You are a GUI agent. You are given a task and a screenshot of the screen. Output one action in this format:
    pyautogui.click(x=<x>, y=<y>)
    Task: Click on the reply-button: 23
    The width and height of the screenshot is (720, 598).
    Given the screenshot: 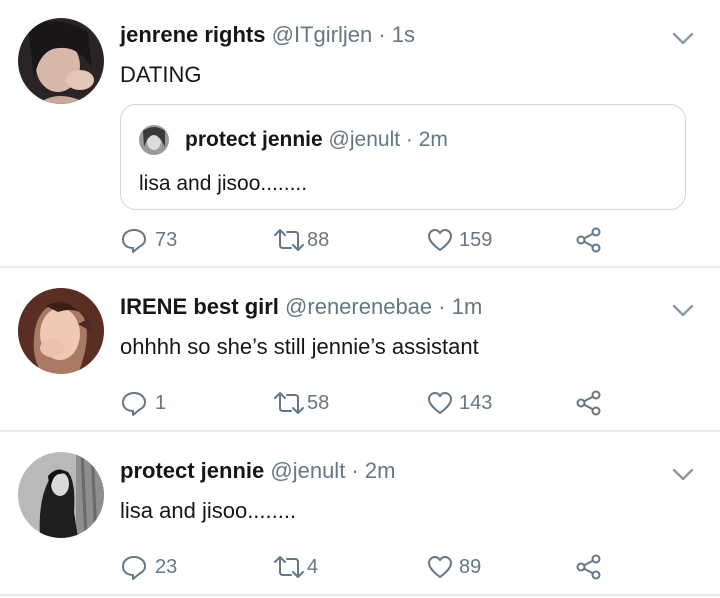 What is the action you would take?
    pyautogui.click(x=148, y=567)
    